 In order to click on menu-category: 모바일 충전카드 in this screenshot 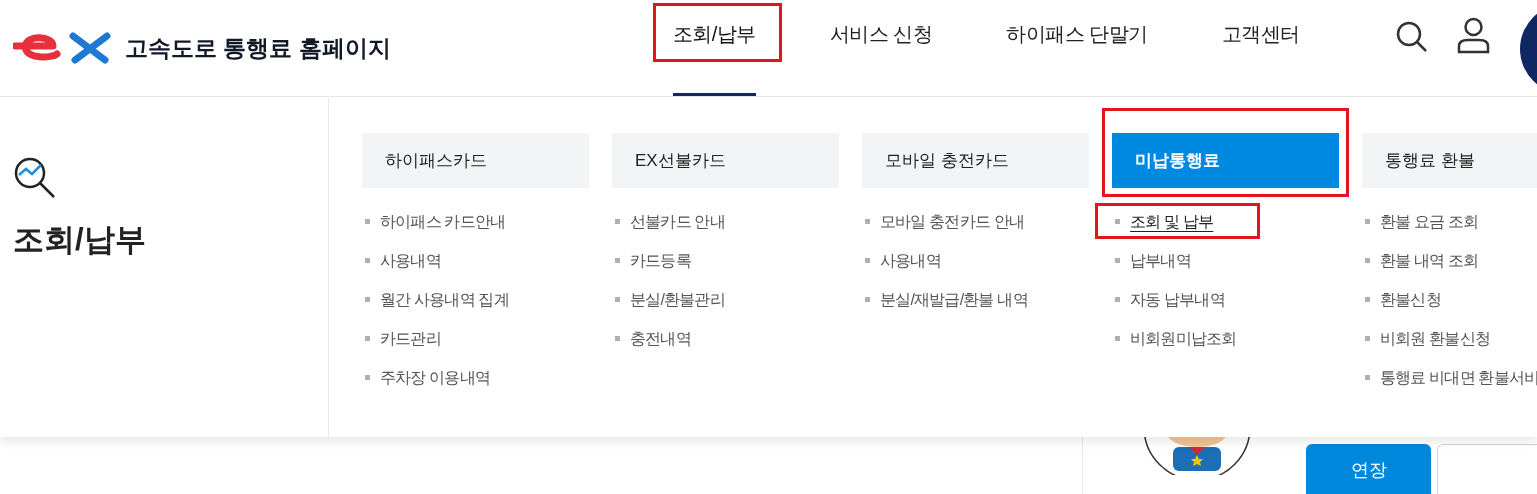, I will do `click(975, 160)`.